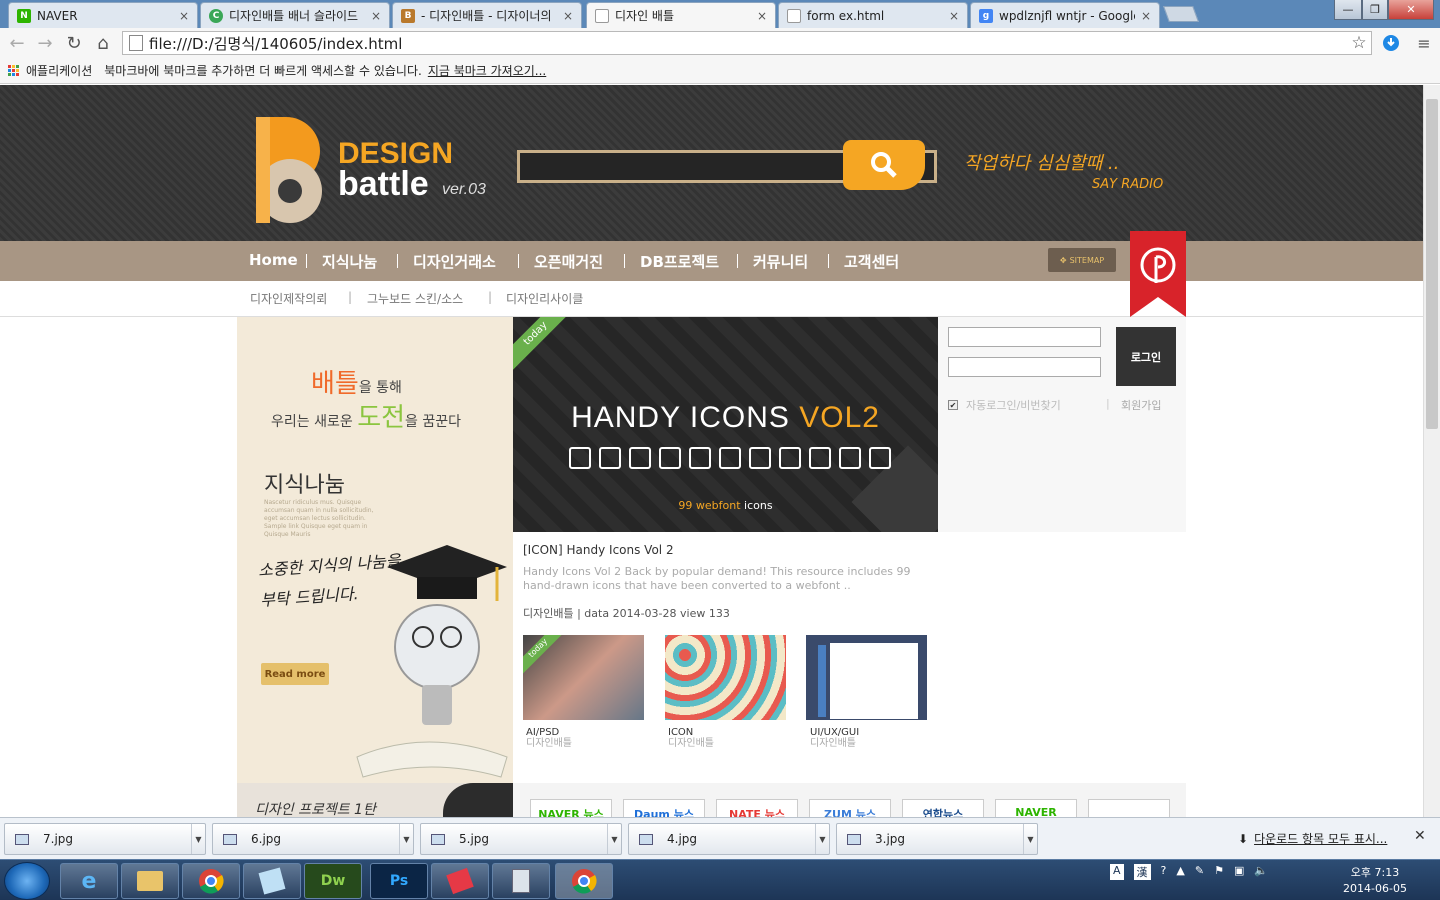 This screenshot has height=900, width=1440. Describe the element at coordinates (74, 43) in the screenshot. I see `reload-icon: ↻` at that location.